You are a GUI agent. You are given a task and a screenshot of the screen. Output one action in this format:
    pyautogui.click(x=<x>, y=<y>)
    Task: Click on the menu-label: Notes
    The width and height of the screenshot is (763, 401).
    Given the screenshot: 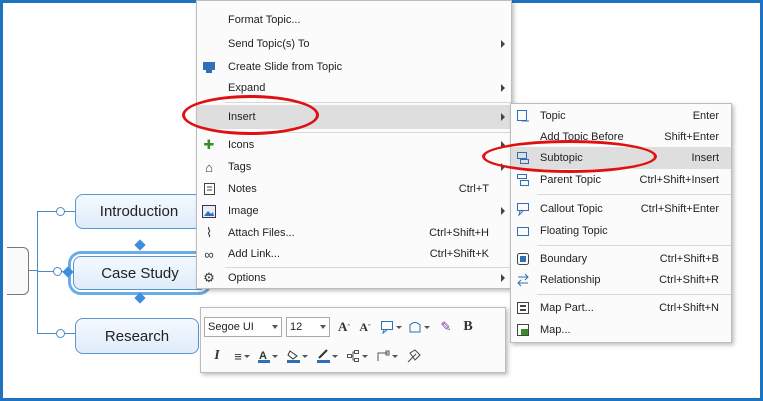 What is the action you would take?
    pyautogui.click(x=242, y=189)
    